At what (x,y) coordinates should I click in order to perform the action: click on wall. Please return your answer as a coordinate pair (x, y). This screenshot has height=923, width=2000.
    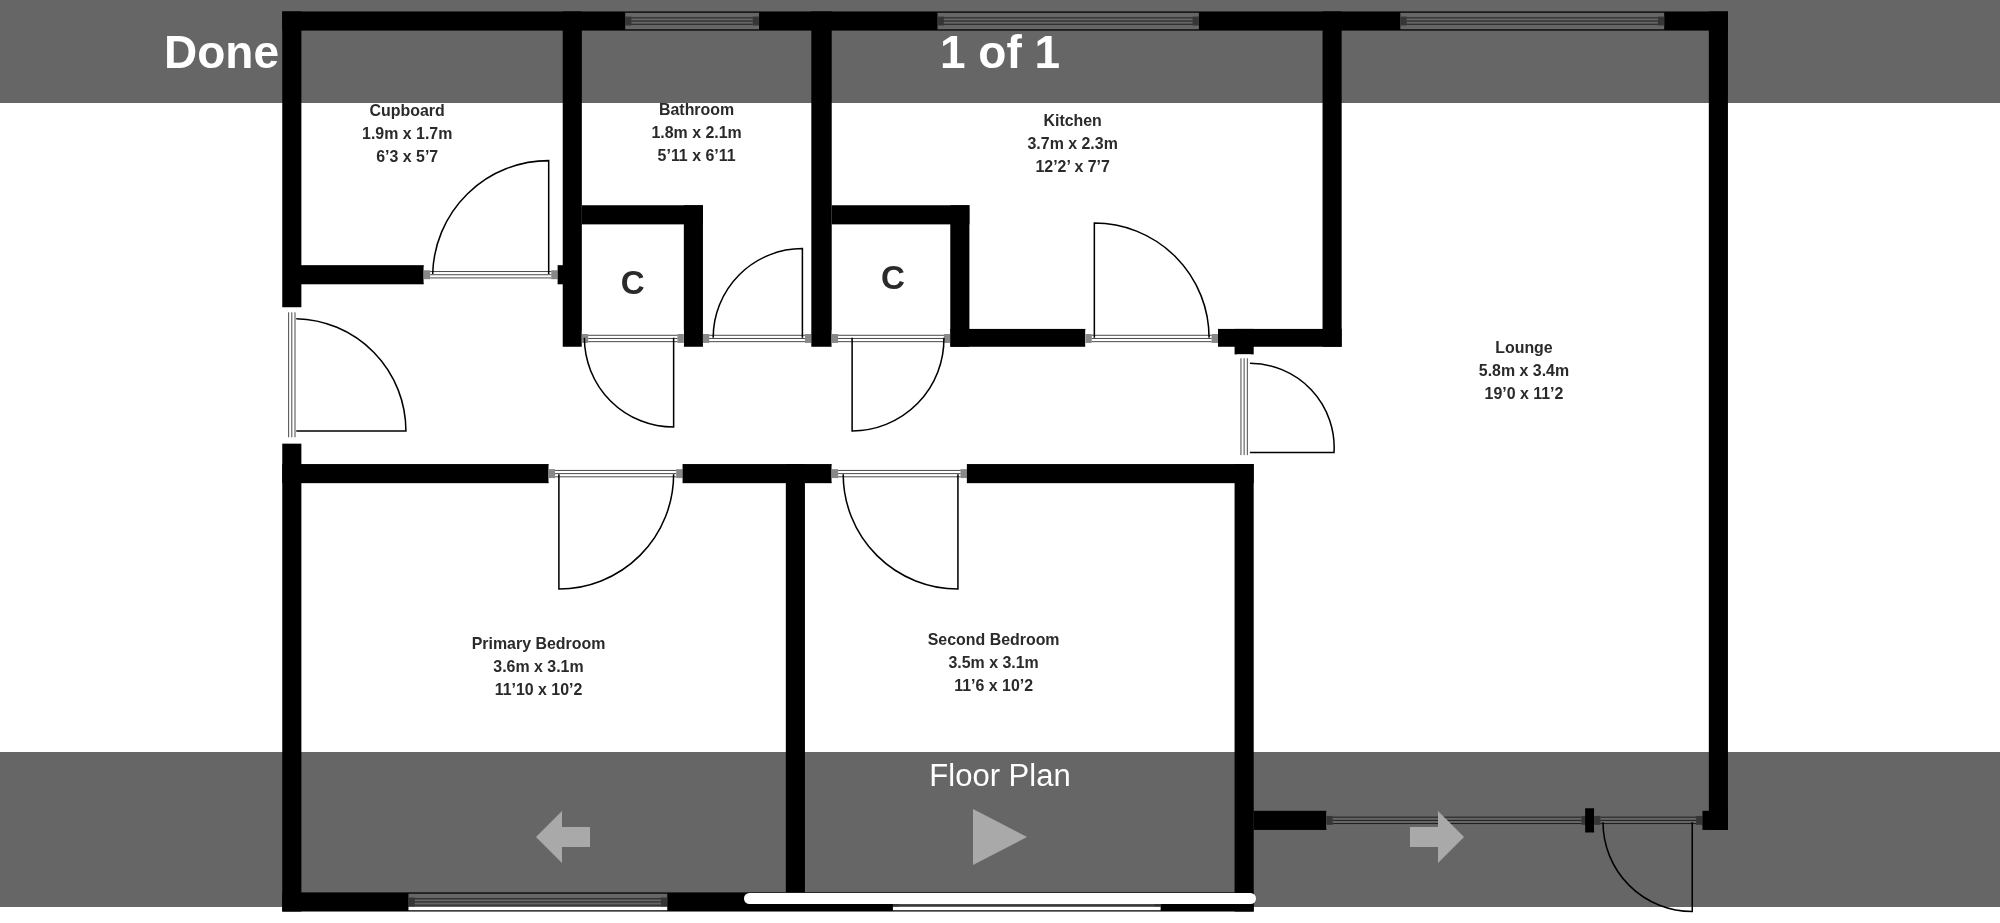
    Looking at the image, I should click on (1590, 820).